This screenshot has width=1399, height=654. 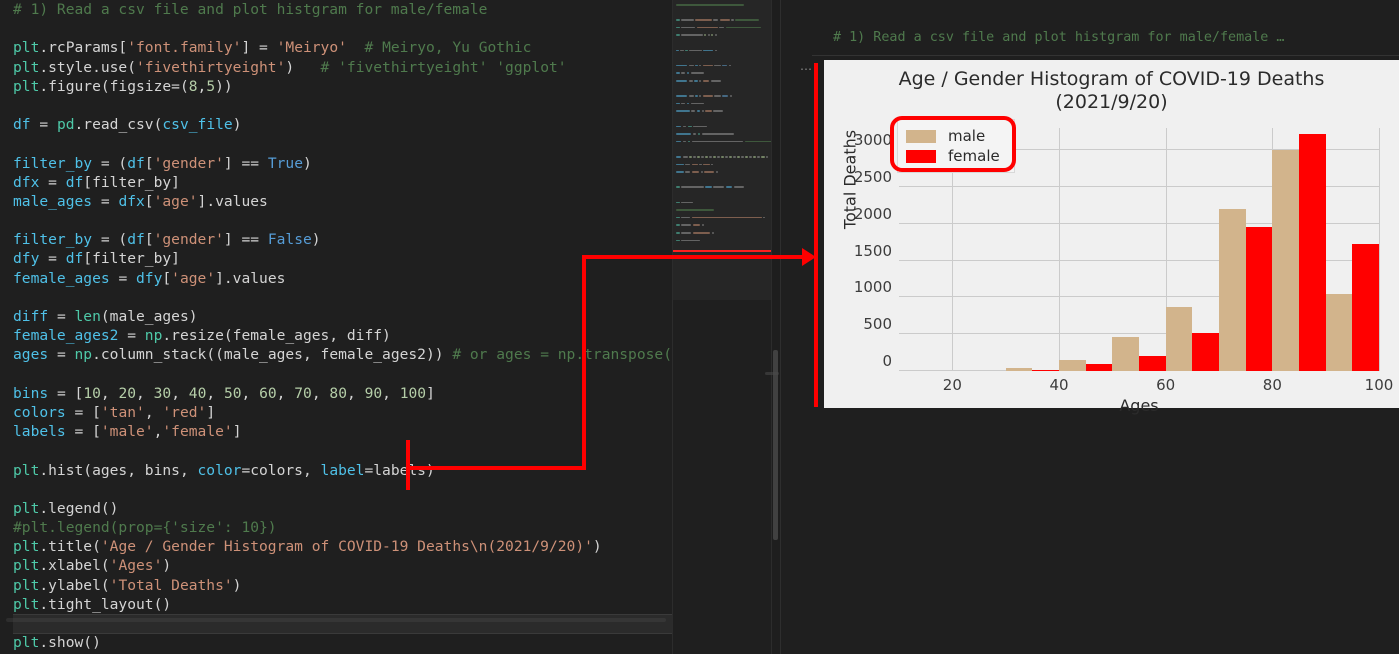 What do you see at coordinates (26, 259) in the screenshot?
I see `code-token: dfy` at bounding box center [26, 259].